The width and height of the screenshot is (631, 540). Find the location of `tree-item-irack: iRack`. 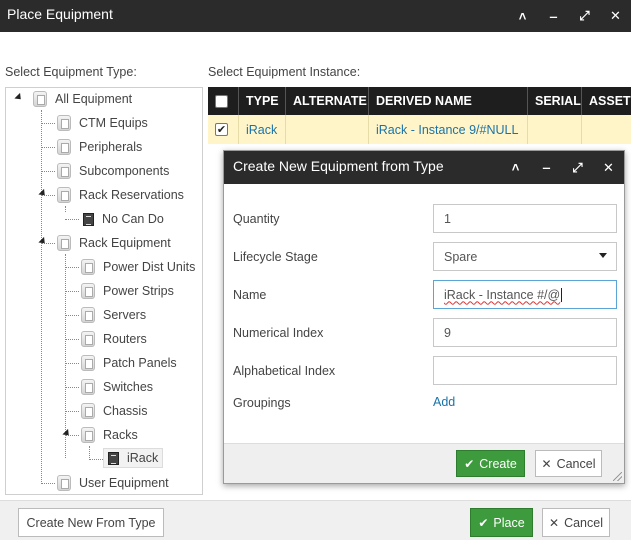

tree-item-irack: iRack is located at coordinates (133, 458).